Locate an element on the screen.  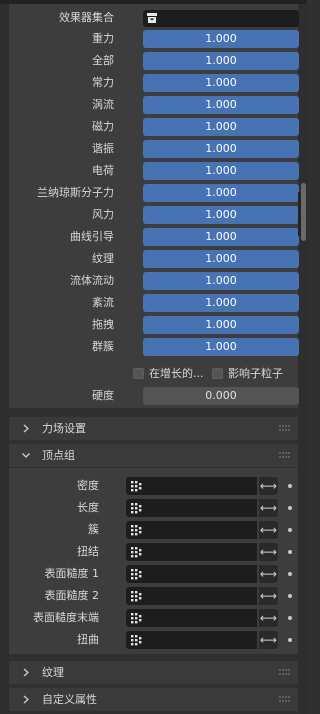
effector-collection-label: 效果器集合 is located at coordinates (86, 17).